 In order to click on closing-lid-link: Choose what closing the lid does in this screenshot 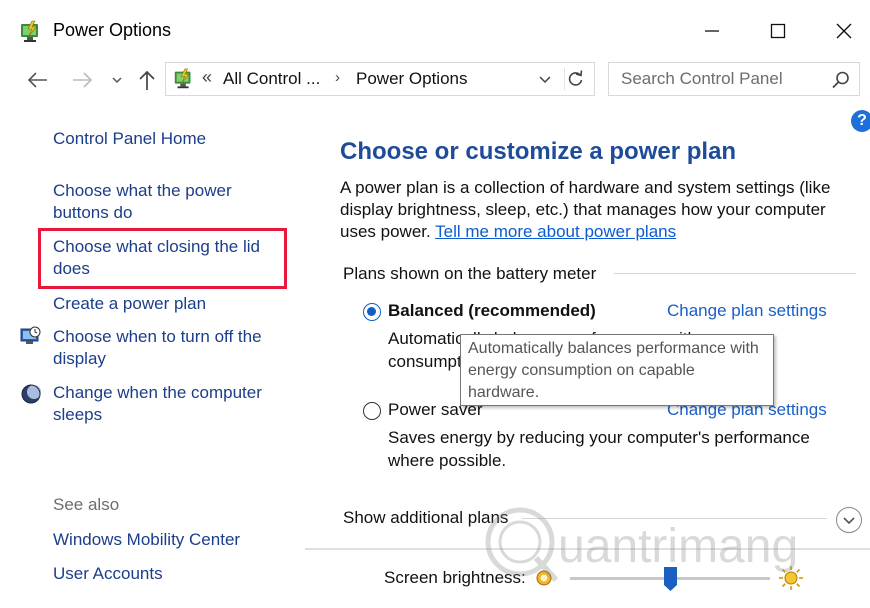, I will do `click(165, 258)`.